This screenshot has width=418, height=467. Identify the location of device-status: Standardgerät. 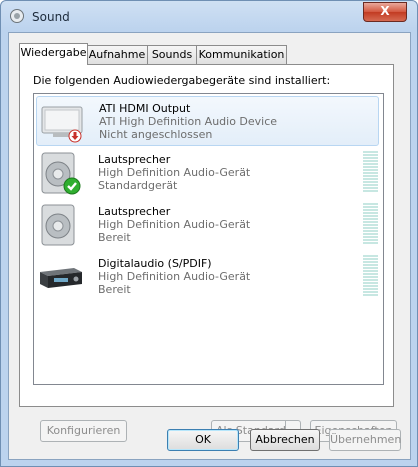
(138, 185).